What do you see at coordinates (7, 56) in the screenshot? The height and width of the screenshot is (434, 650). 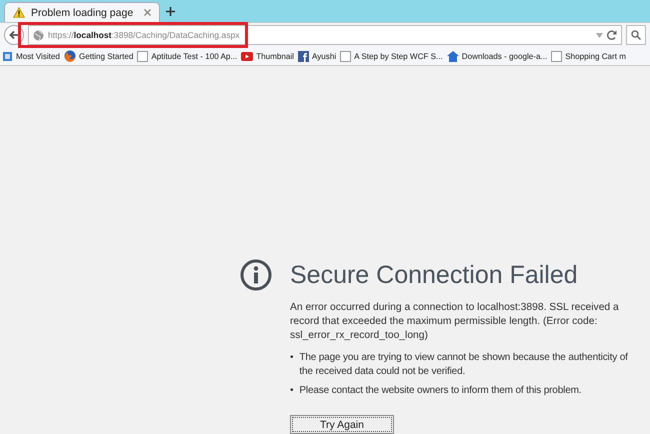 I see `page-icon` at bounding box center [7, 56].